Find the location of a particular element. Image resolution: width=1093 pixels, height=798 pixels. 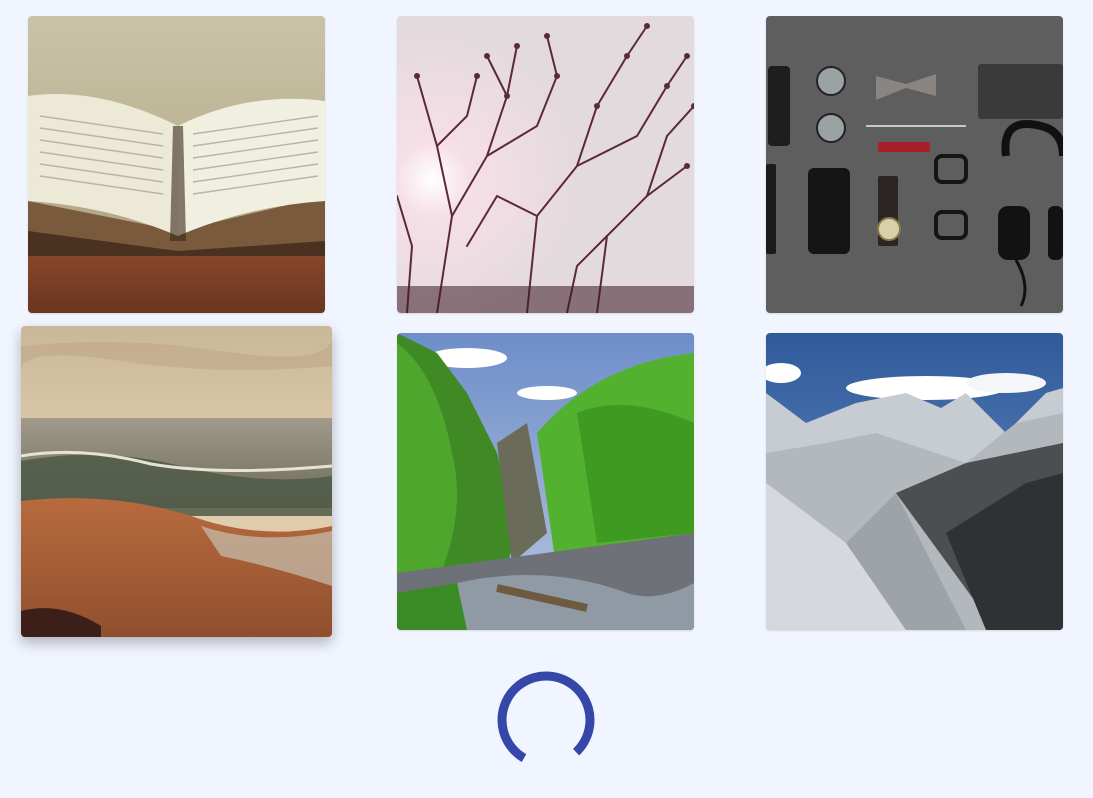

gallery-tile-open-book is located at coordinates (176, 164).